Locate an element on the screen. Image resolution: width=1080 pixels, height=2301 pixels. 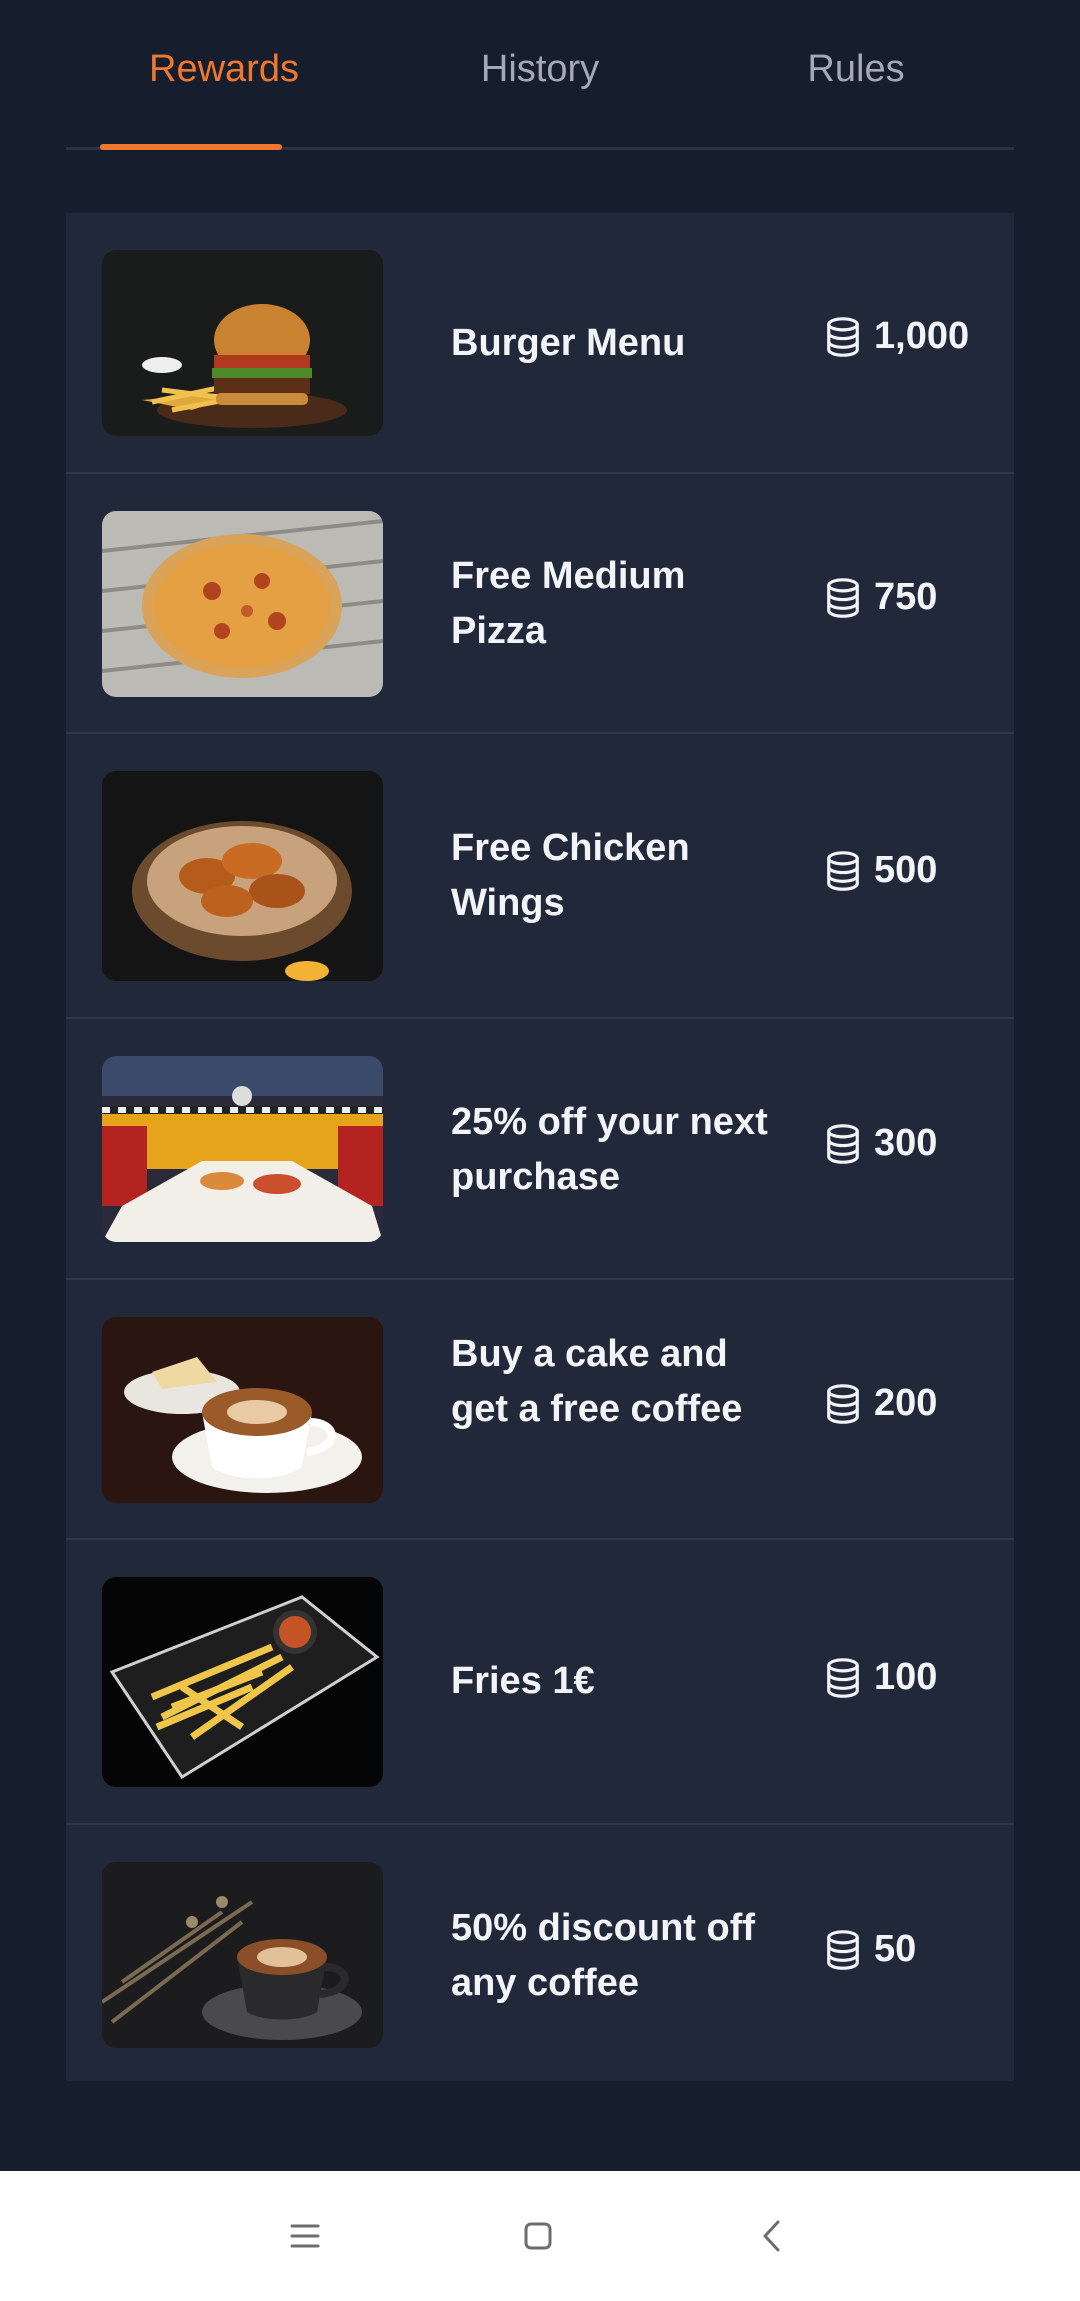
diner-table-photo is located at coordinates (242, 1149).